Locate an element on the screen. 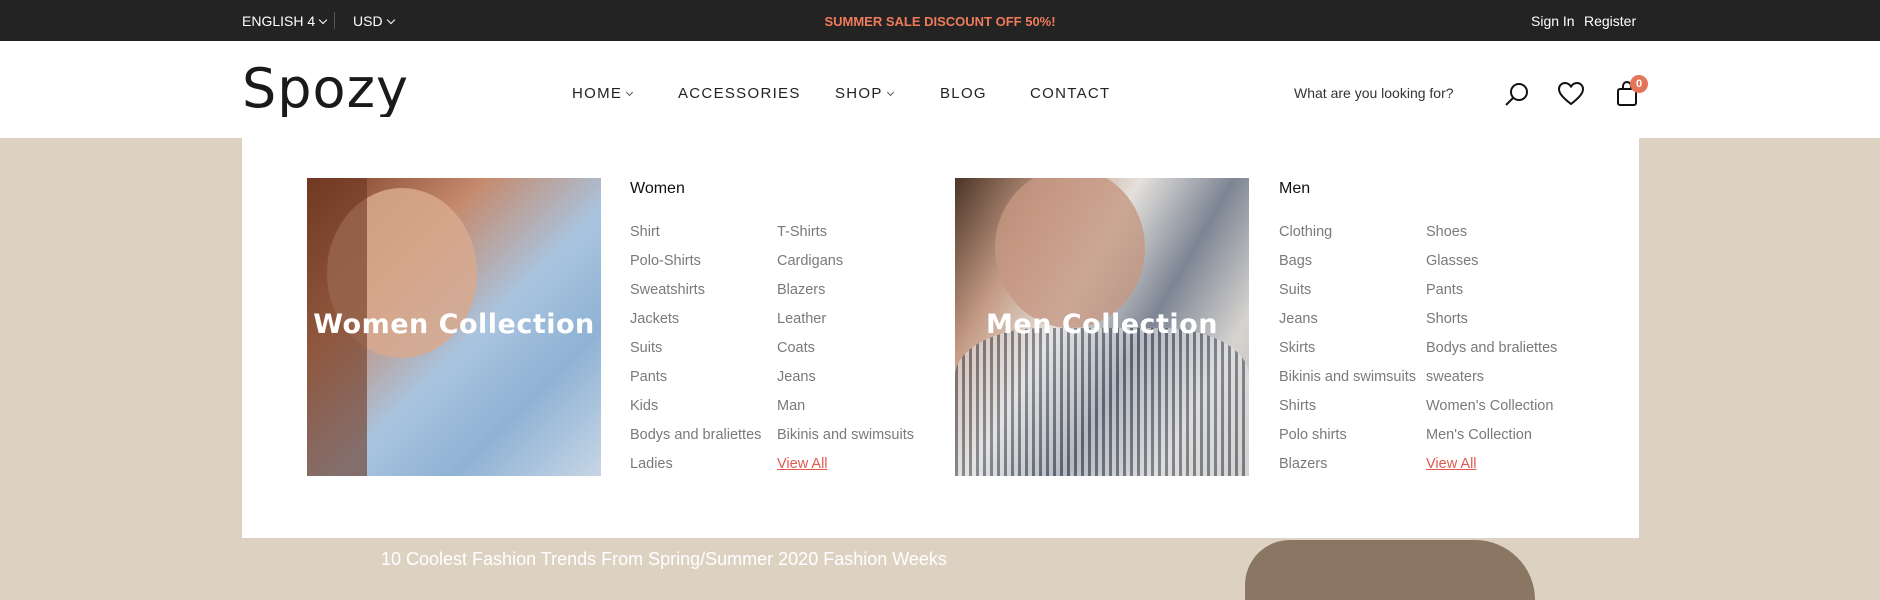  list-item: Skirts is located at coordinates (1347, 353).